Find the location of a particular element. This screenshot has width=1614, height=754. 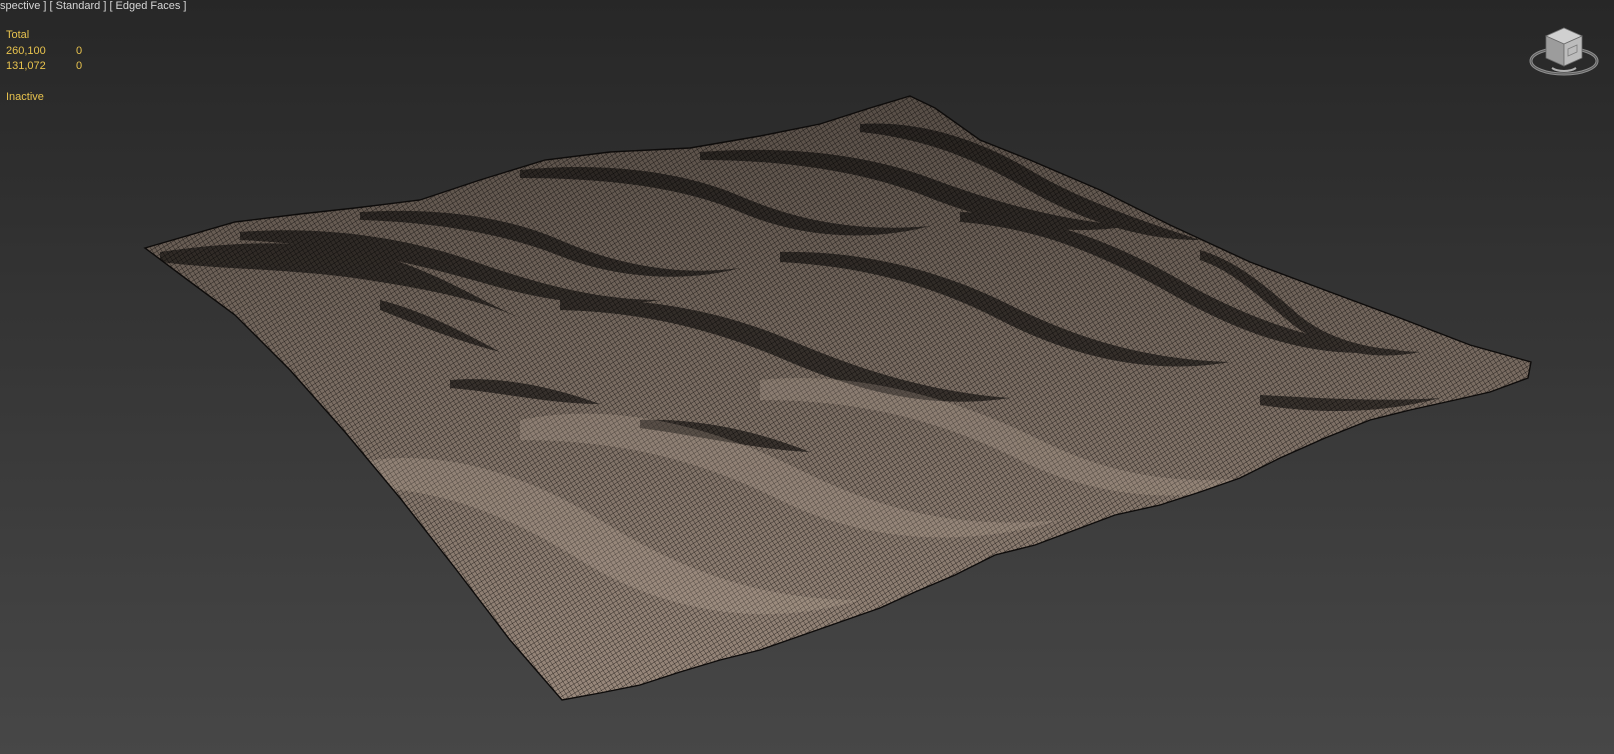

statistics-overlay: Total 260,100 0 131,072 0 Inactive is located at coordinates (44, 67).